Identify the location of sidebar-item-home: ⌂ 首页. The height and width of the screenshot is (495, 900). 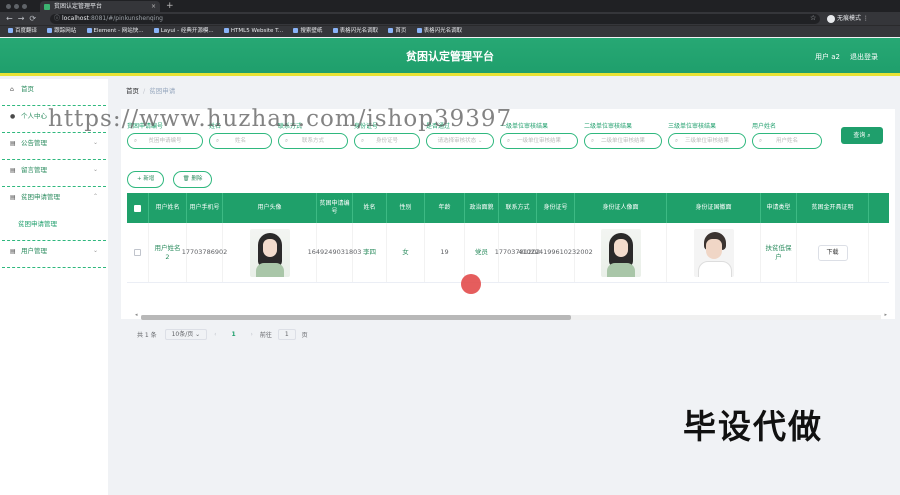
(54, 92).